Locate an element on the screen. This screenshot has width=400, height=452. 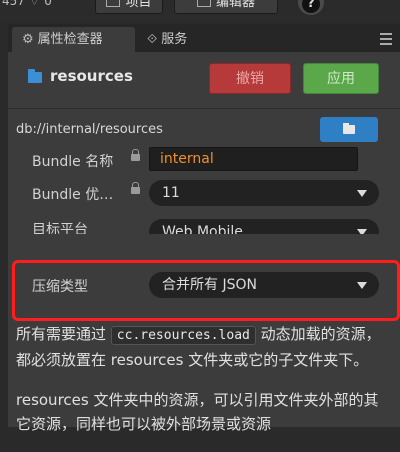
help-button: ? is located at coordinates (311, 7).